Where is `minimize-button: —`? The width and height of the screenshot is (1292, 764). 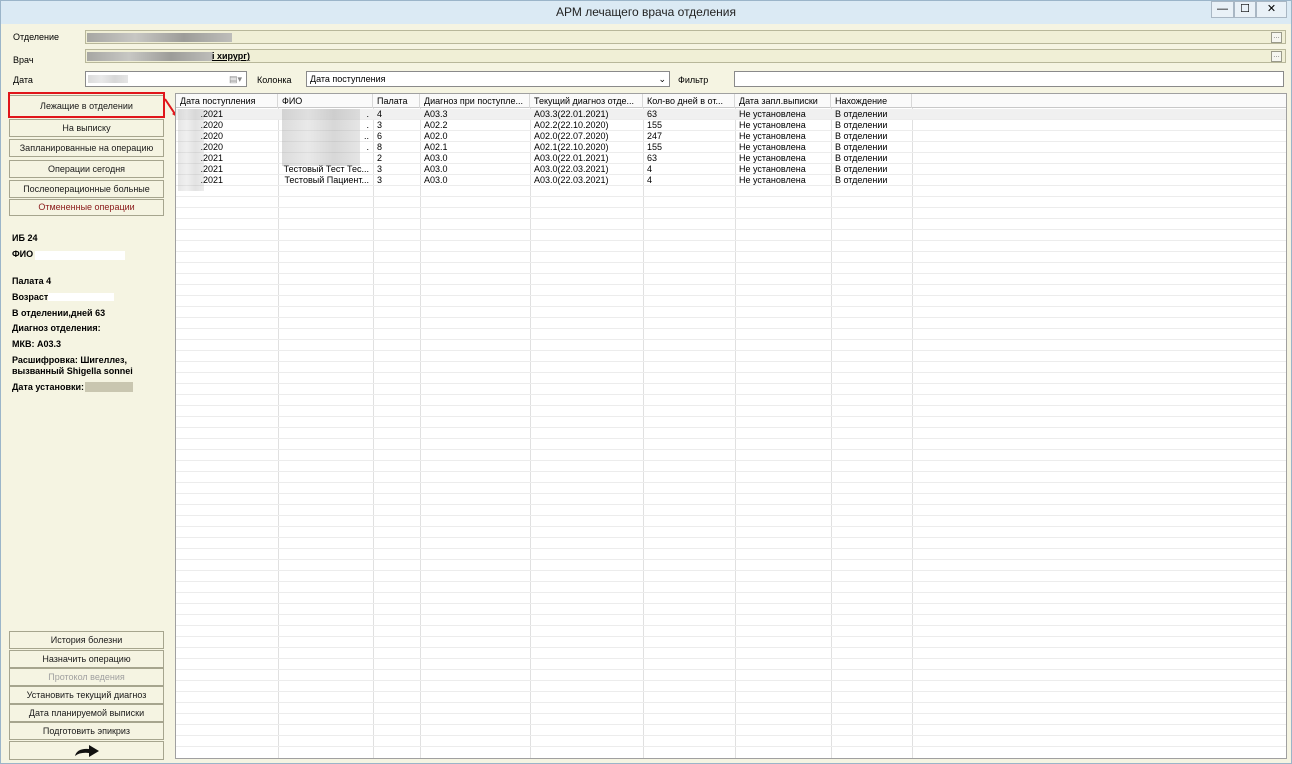 minimize-button: — is located at coordinates (1222, 9).